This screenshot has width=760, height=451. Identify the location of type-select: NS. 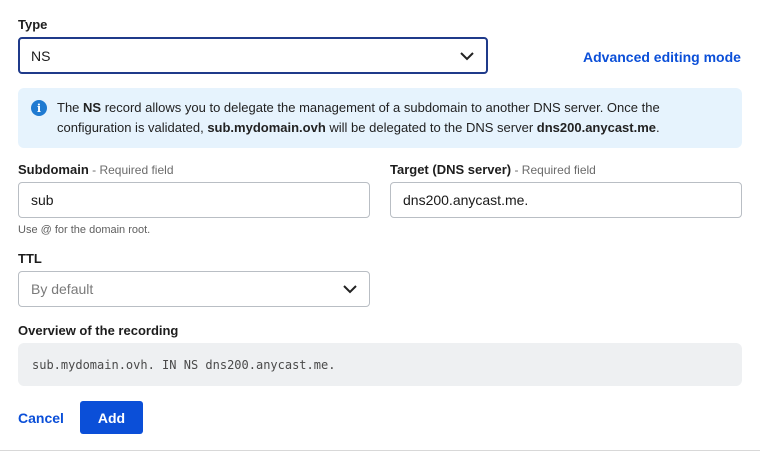
(253, 55).